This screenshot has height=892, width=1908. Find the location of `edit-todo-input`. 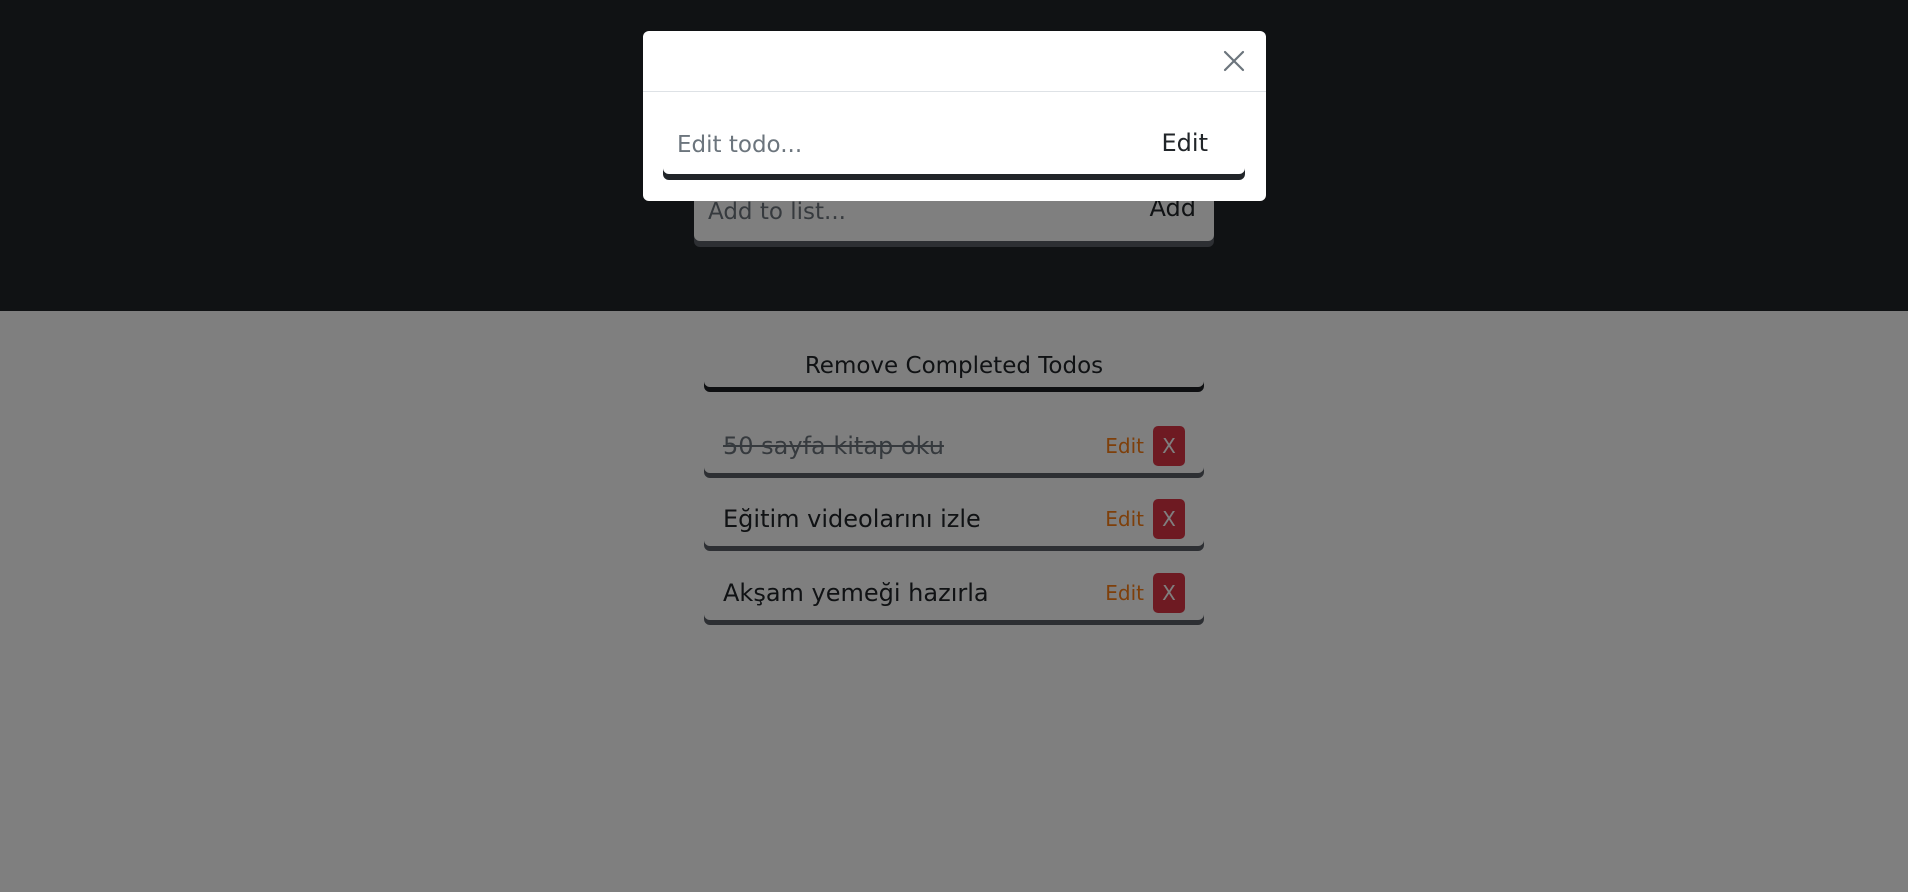

edit-todo-input is located at coordinates (907, 145).